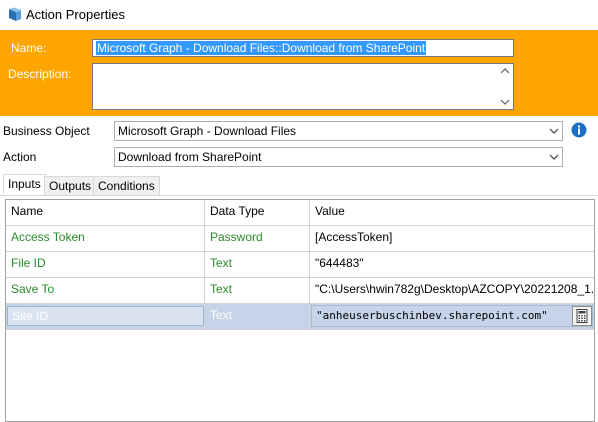 This screenshot has height=422, width=598. What do you see at coordinates (338, 131) in the screenshot?
I see `business-object-dropdown: Microsoft Graph - Download Files` at bounding box center [338, 131].